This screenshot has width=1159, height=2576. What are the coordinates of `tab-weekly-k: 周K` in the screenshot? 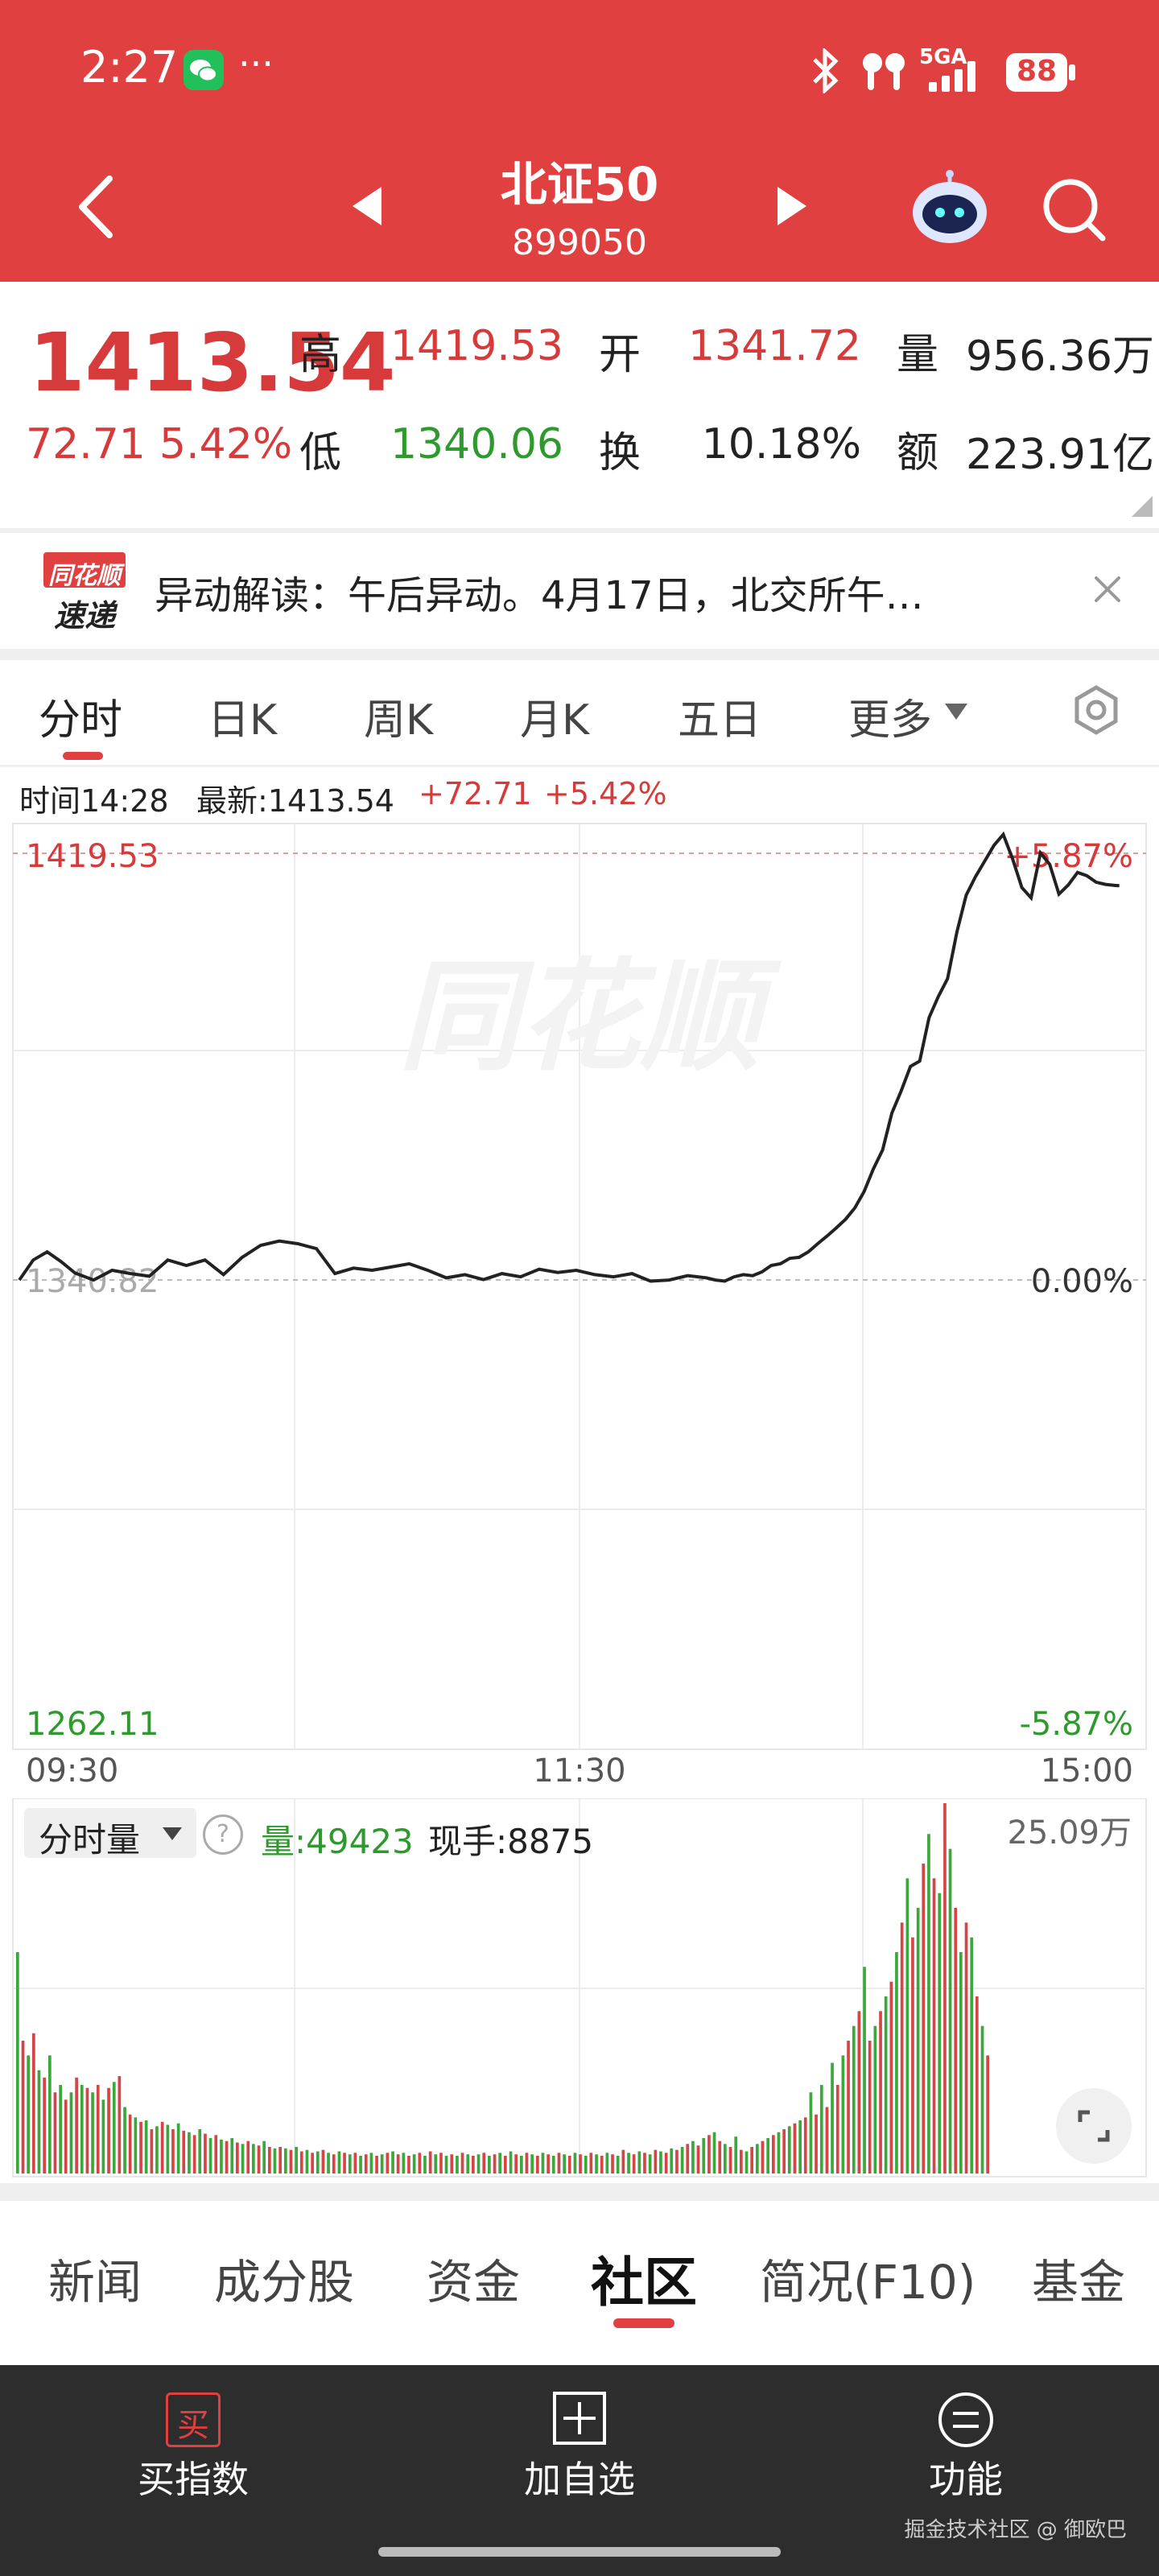 It's located at (398, 716).